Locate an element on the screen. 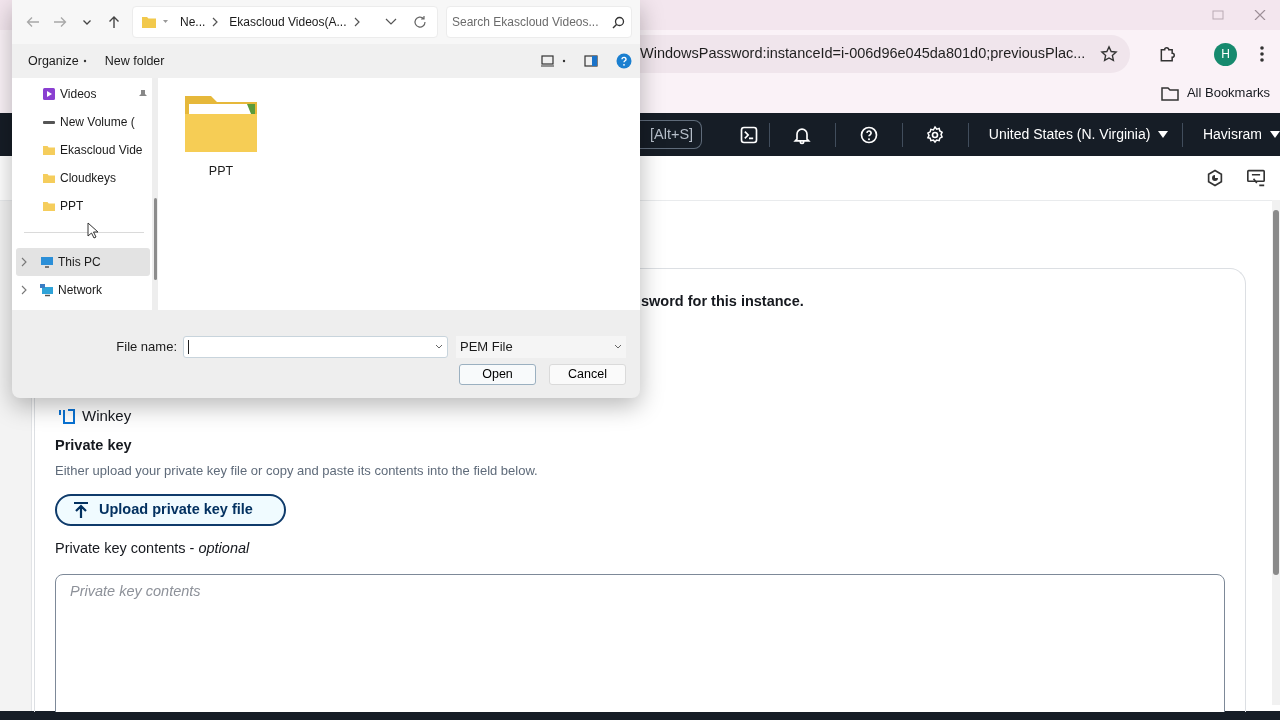  field-label: File name: is located at coordinates (146, 347).